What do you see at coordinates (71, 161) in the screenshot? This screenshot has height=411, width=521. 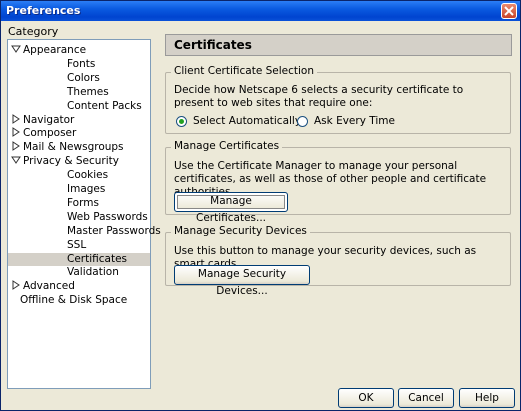 I see `sidebar-item-label: Privacy & Security` at bounding box center [71, 161].